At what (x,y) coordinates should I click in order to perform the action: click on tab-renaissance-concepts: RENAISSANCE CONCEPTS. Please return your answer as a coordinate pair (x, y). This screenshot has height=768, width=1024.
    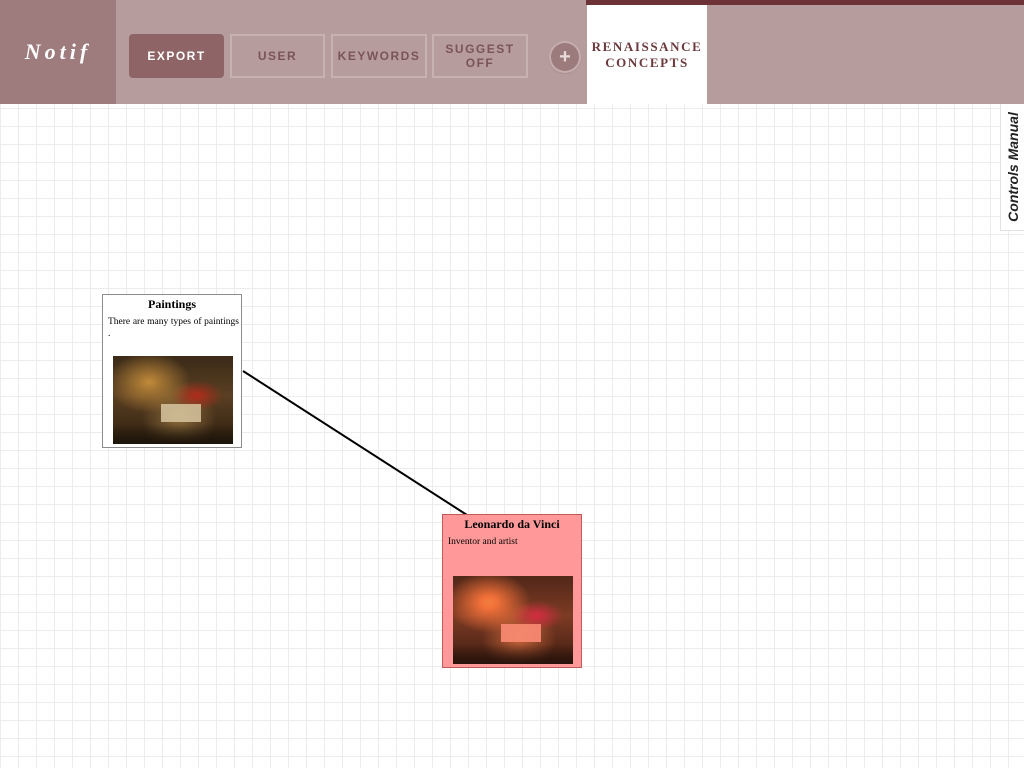
    Looking at the image, I should click on (647, 54).